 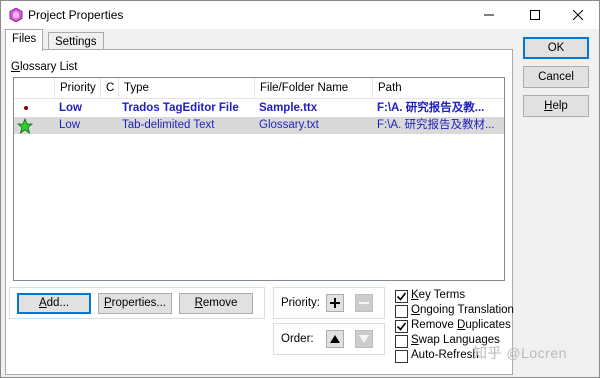 What do you see at coordinates (180, 108) in the screenshot?
I see `cell-type: Trados TagEditor File` at bounding box center [180, 108].